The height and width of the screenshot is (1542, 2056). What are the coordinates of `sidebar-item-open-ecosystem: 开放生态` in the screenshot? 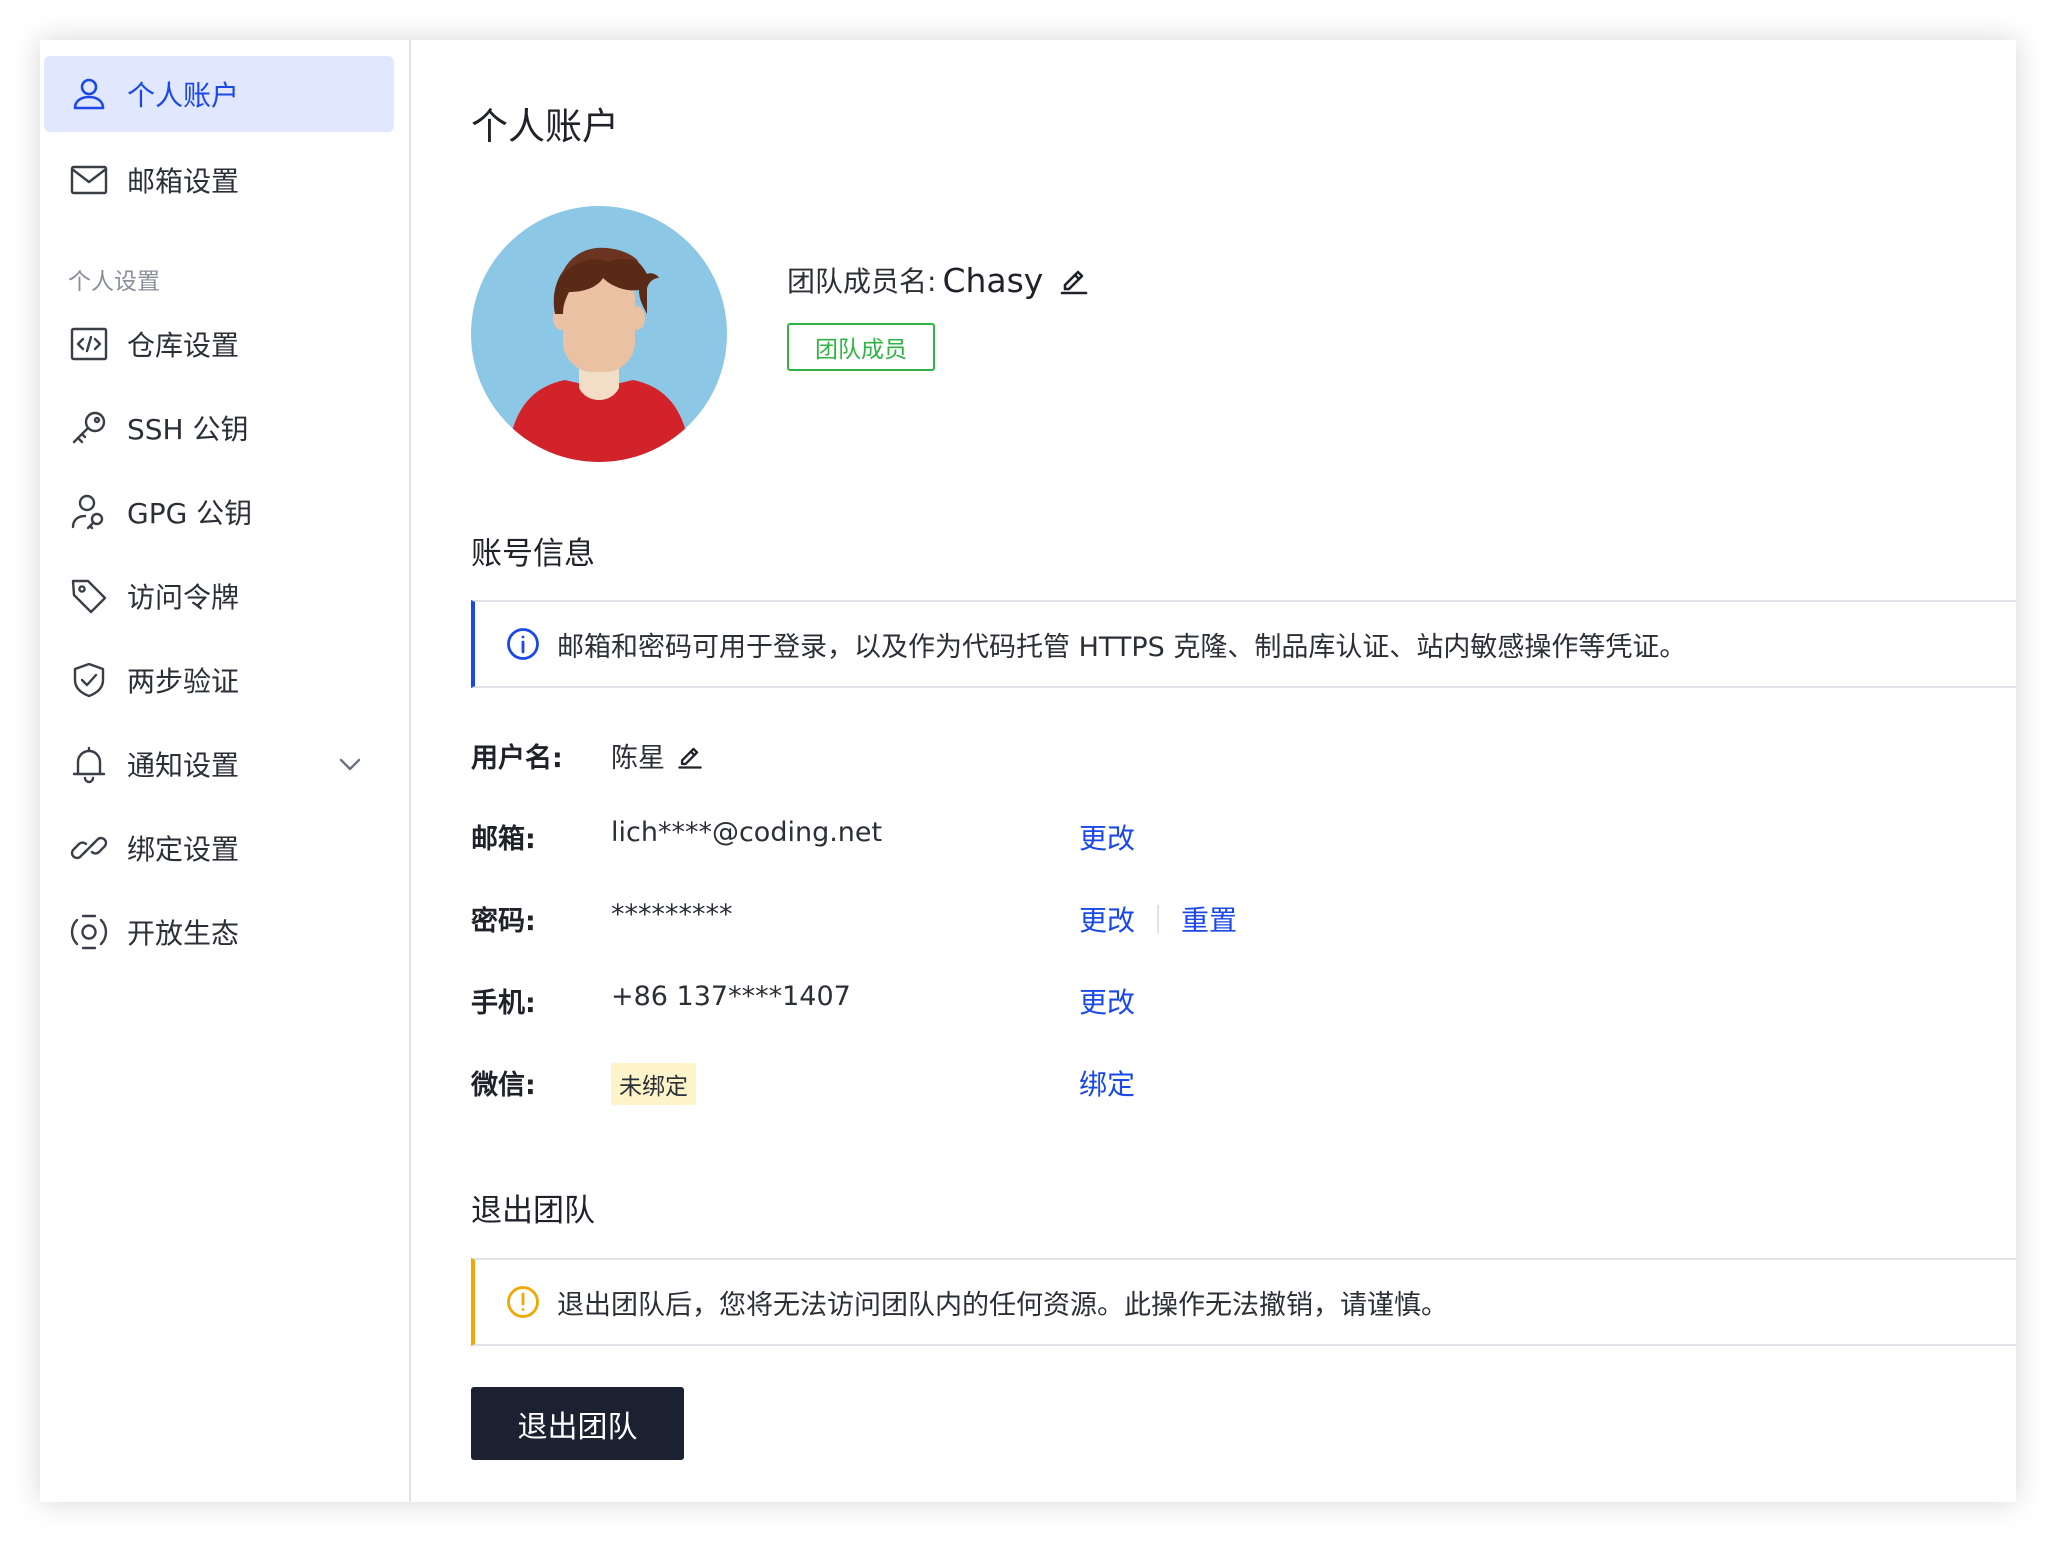 It's located at (219, 932).